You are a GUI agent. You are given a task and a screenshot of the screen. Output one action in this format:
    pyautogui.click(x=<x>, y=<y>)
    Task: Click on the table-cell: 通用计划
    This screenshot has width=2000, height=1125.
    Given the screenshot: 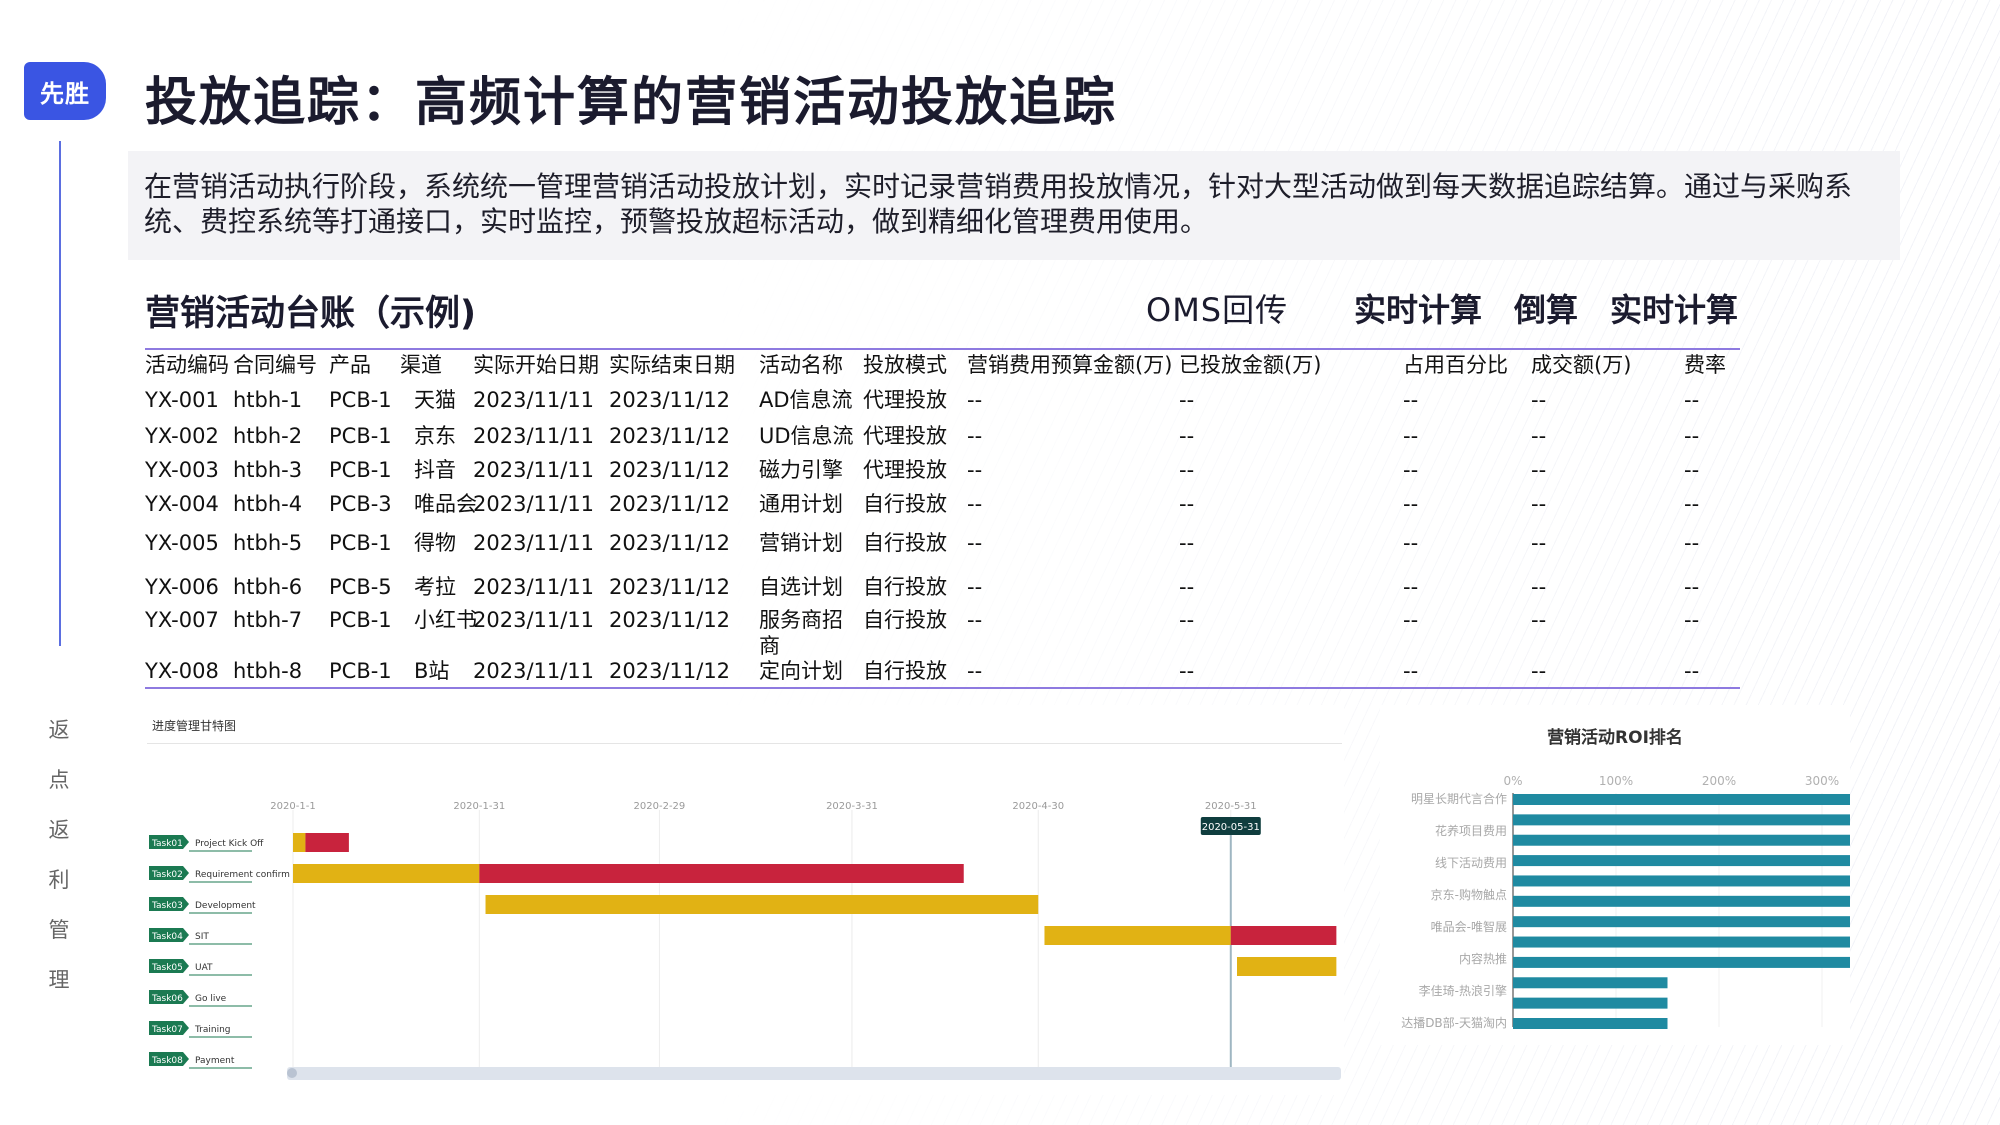 What is the action you would take?
    pyautogui.click(x=801, y=504)
    